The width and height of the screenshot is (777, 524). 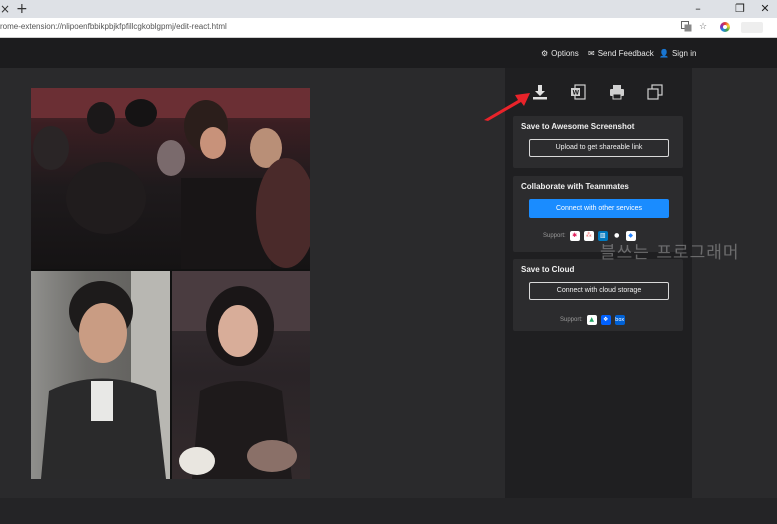 What do you see at coordinates (670, 253) in the screenshot?
I see `watermark-text: 블쓰는 프로그래머` at bounding box center [670, 253].